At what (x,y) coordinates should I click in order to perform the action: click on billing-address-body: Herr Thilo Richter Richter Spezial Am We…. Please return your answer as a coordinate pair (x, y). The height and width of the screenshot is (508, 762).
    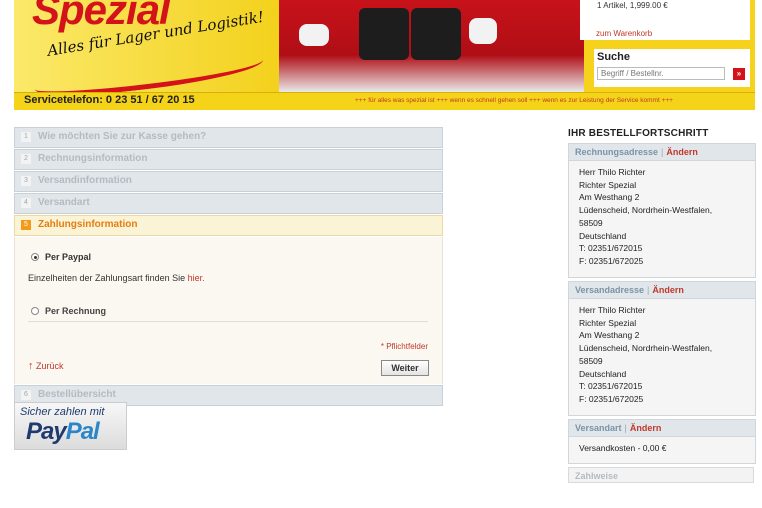
    Looking at the image, I should click on (662, 217).